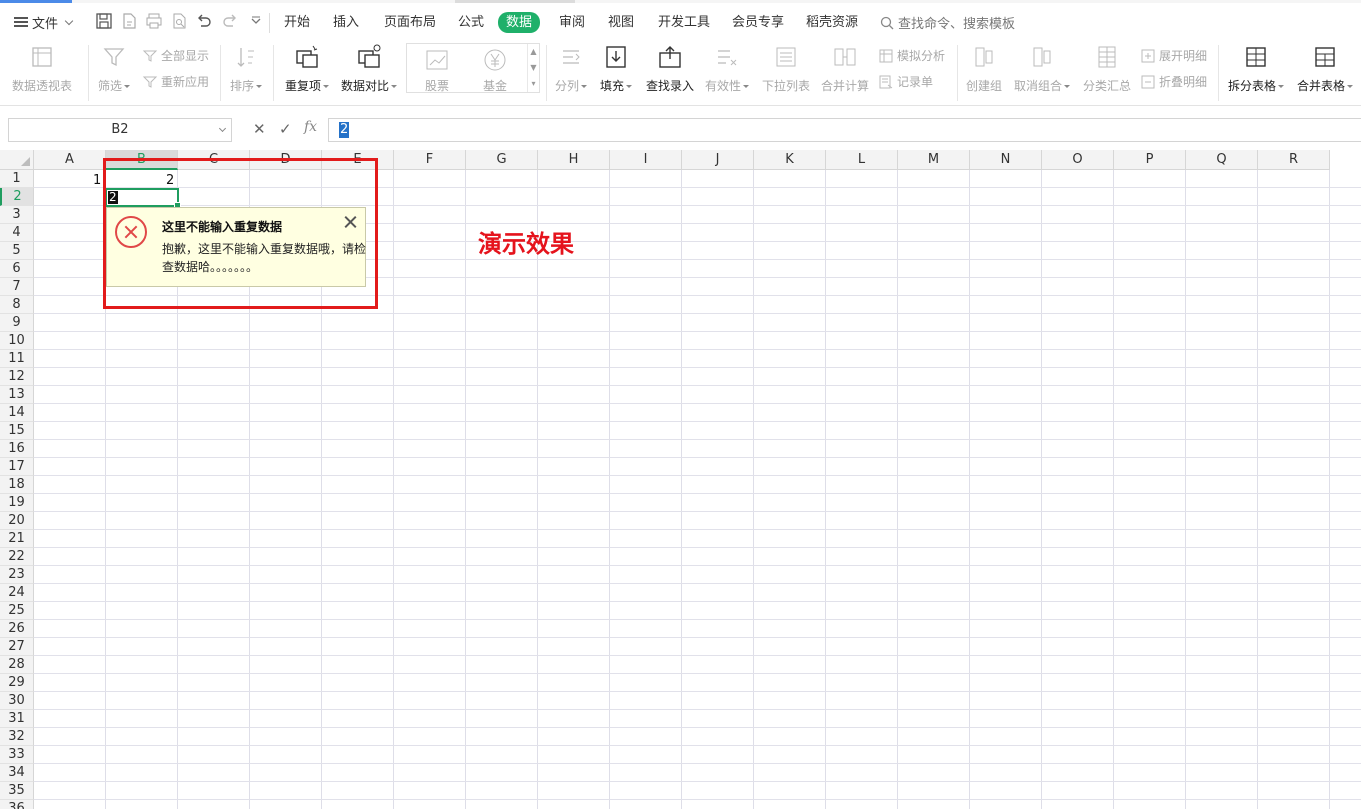  What do you see at coordinates (572, 23) in the screenshot?
I see `tab-review: 审阅` at bounding box center [572, 23].